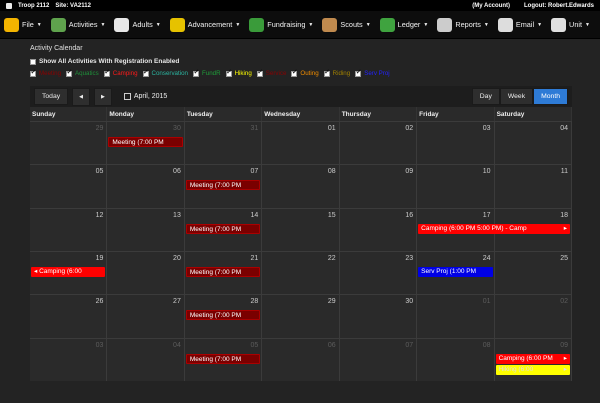 The height and width of the screenshot is (403, 600). I want to click on day-number: 01, so click(331, 128).